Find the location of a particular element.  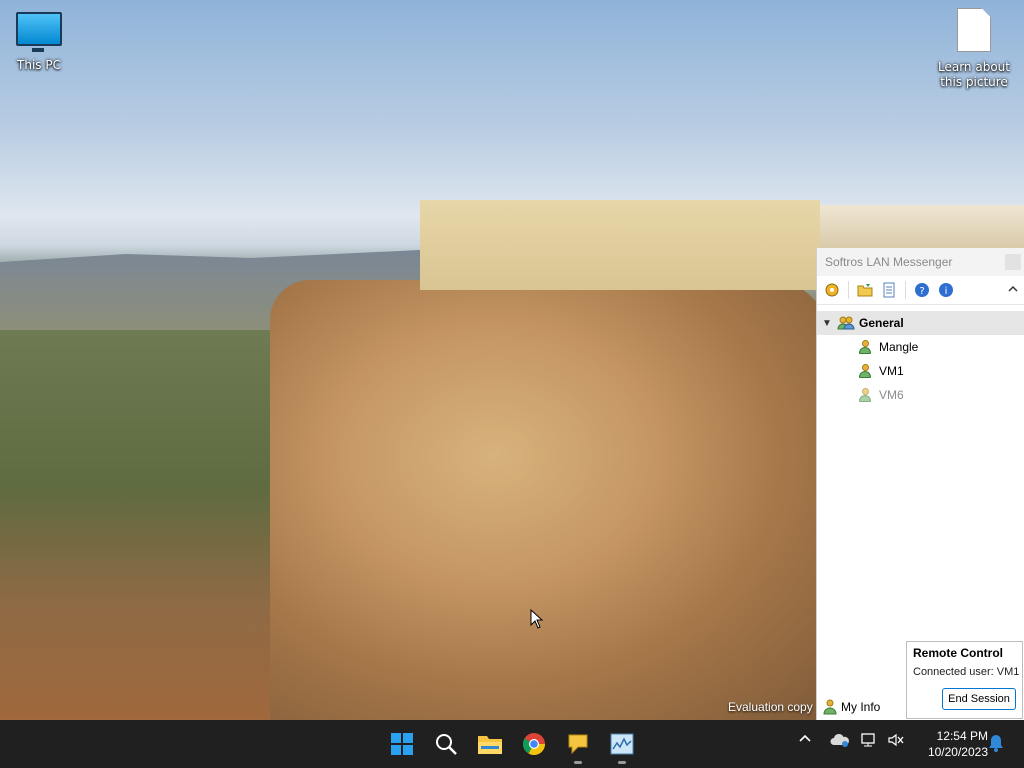

onedrive-icon is located at coordinates (840, 742).